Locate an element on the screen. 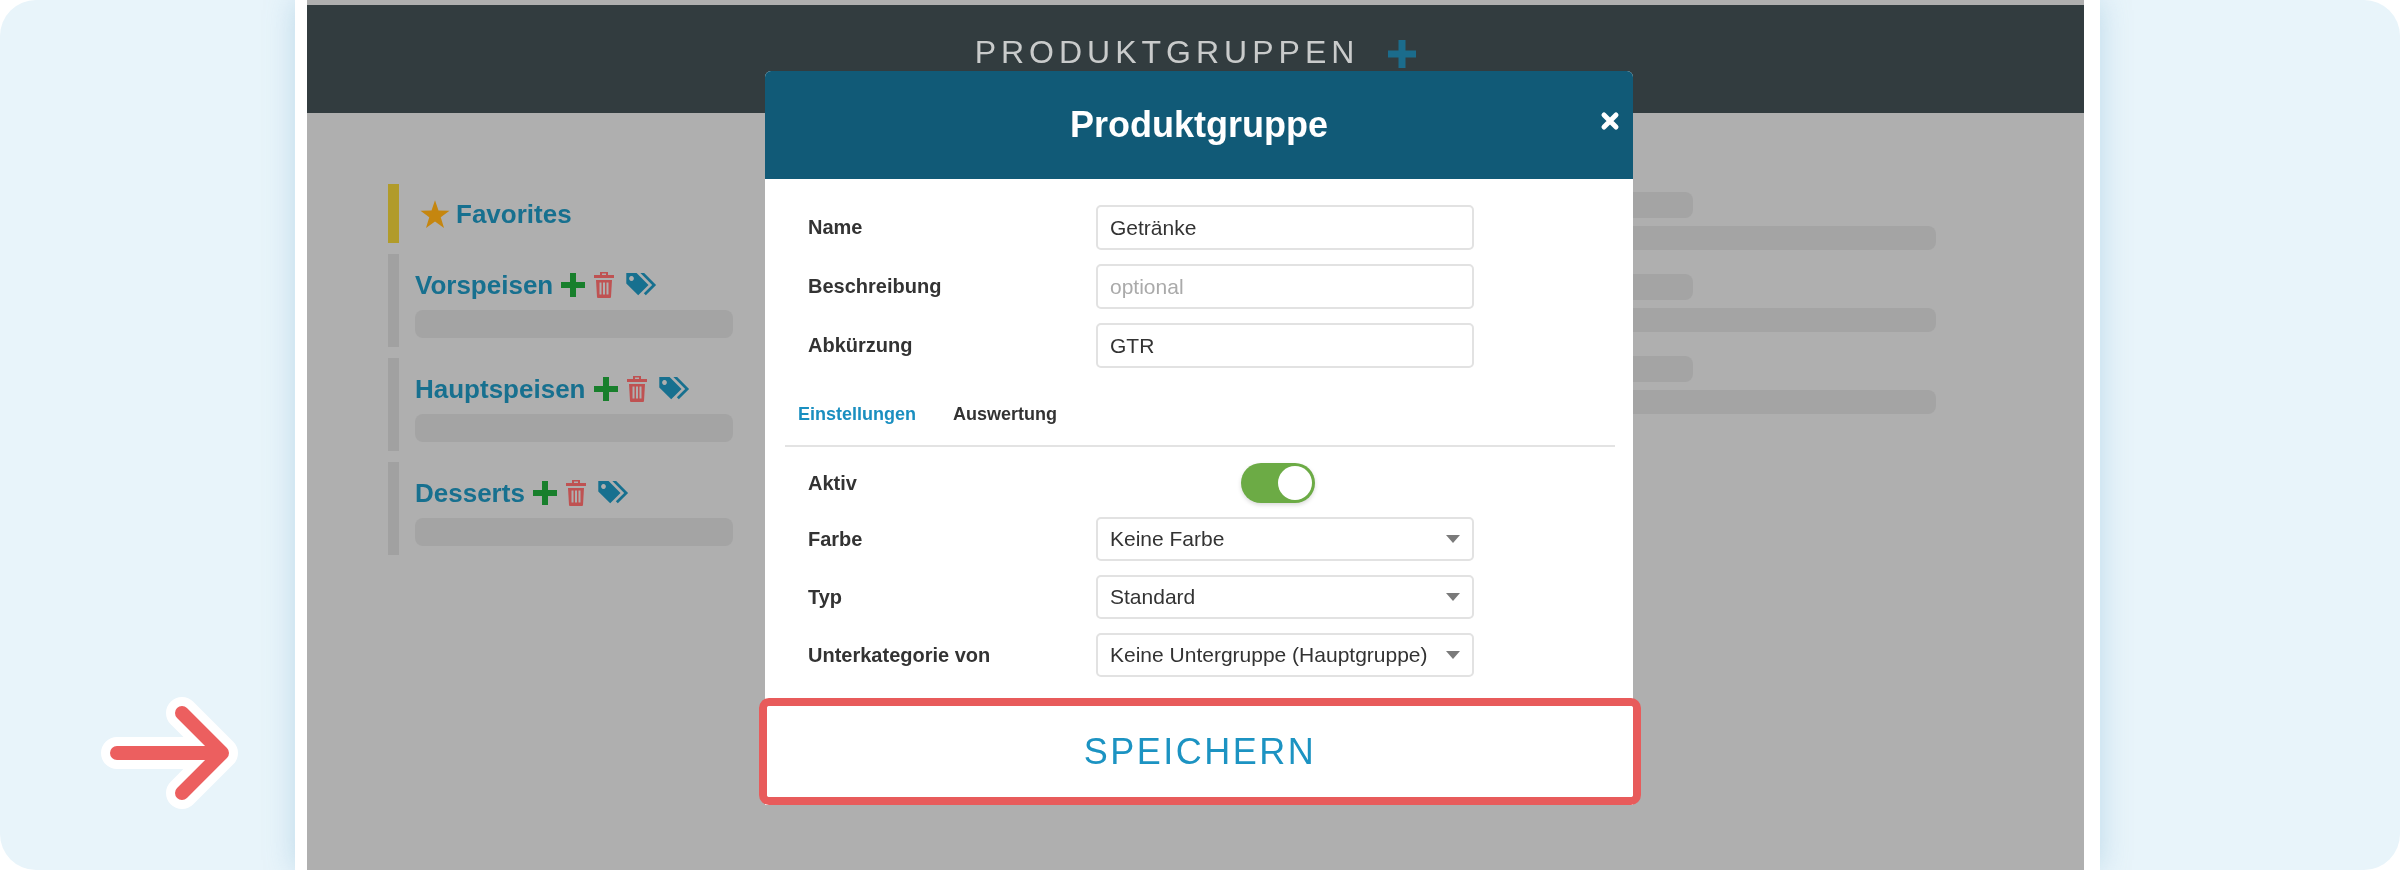  favorites-marker is located at coordinates (393, 213).